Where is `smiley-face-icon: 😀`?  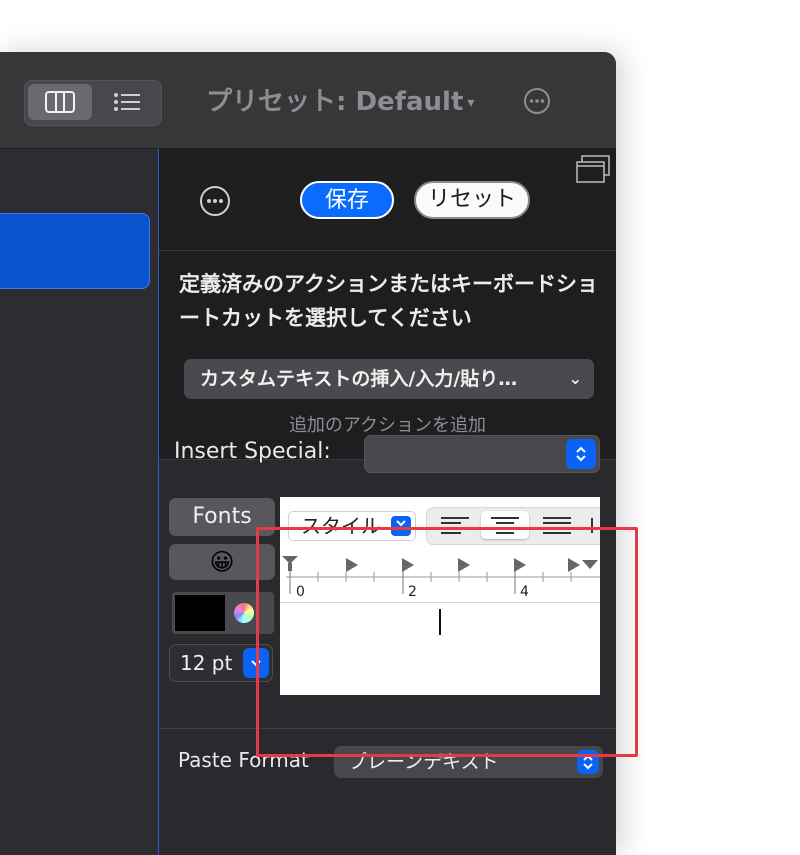
smiley-face-icon: 😀 is located at coordinates (222, 562).